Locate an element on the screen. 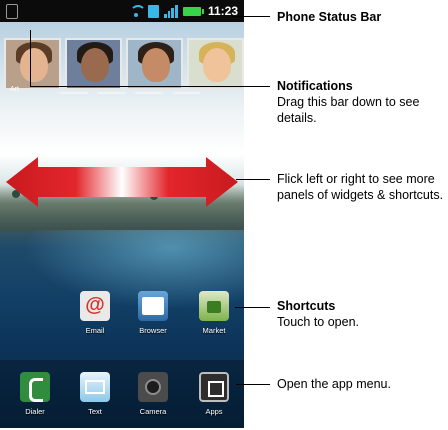 The image size is (448, 430). status-bar-leader-line is located at coordinates (251, 16).